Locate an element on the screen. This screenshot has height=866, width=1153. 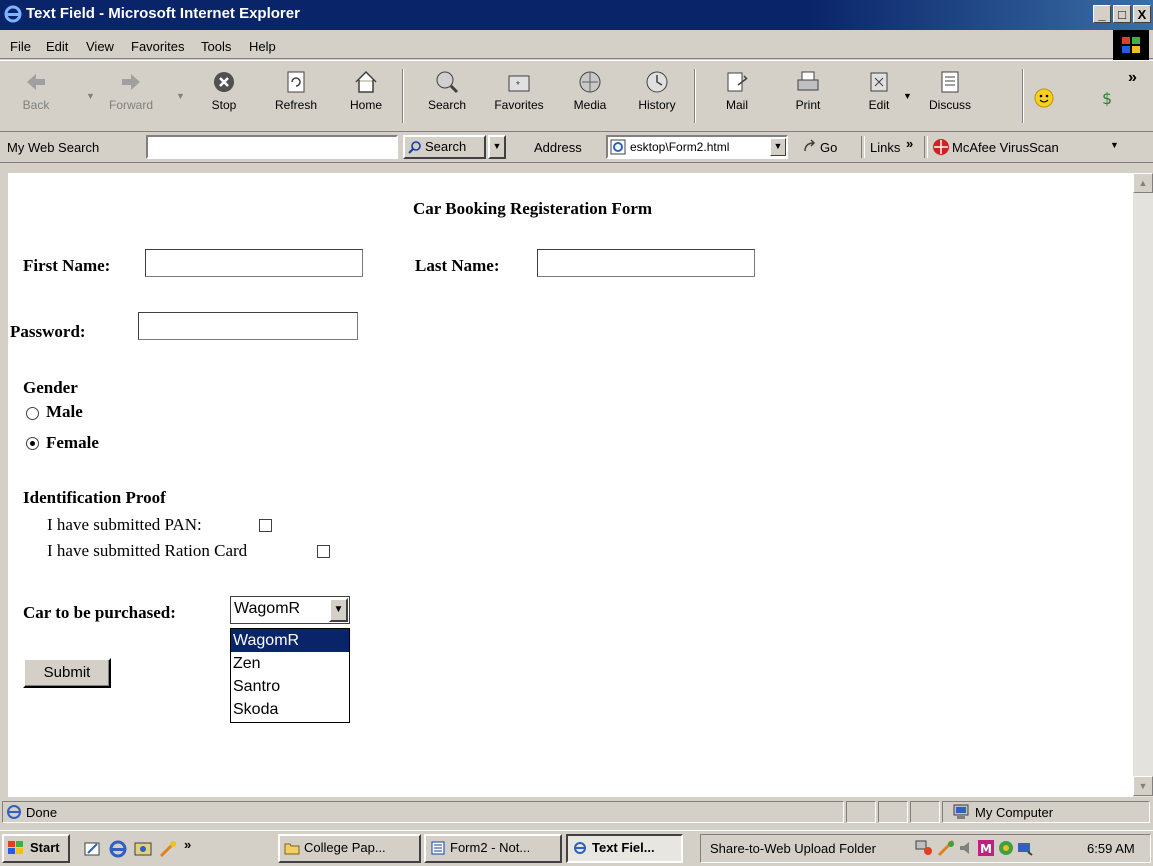
home-label: Home is located at coordinates (365, 105).